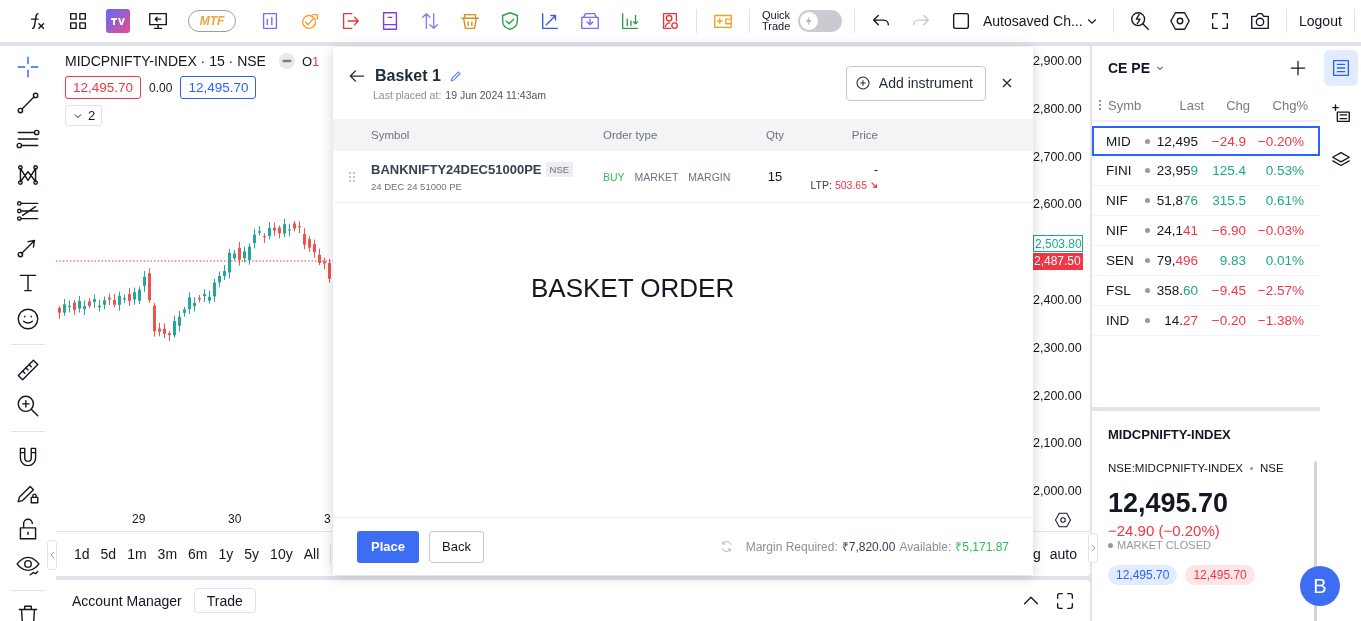 This screenshot has width=1361, height=621. What do you see at coordinates (408, 75) in the screenshot?
I see `basket-title: Basket 1` at bounding box center [408, 75].